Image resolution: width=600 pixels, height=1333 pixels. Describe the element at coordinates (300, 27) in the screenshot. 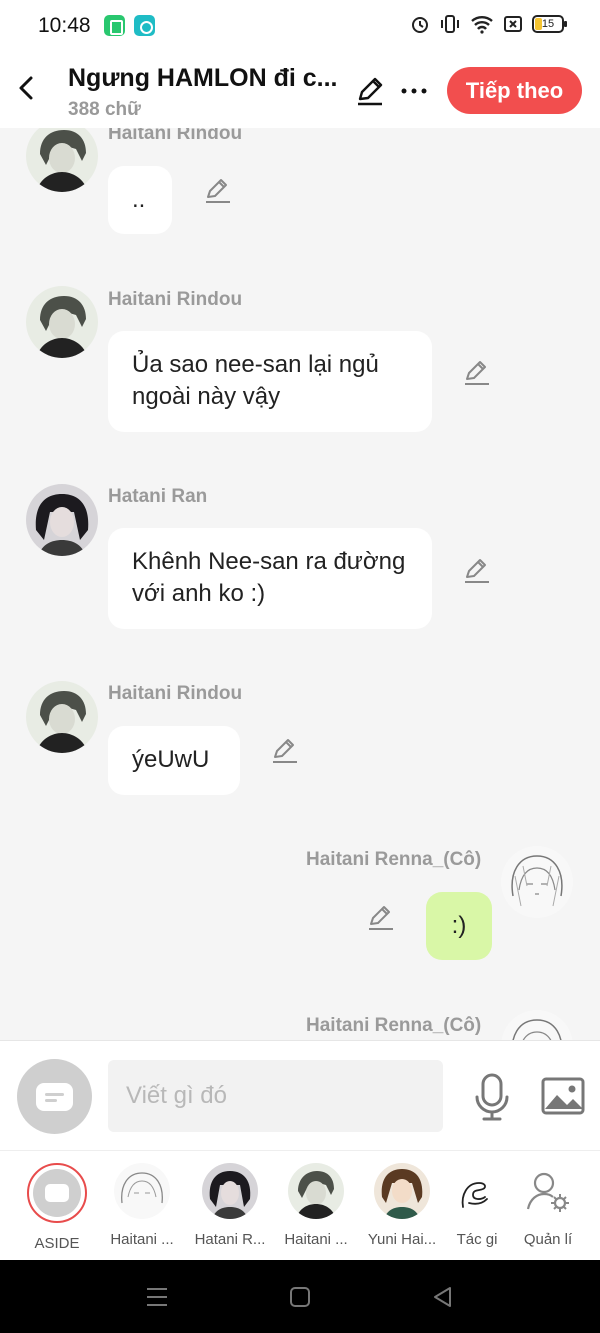

I see `status-bar: 10:48 15` at that location.